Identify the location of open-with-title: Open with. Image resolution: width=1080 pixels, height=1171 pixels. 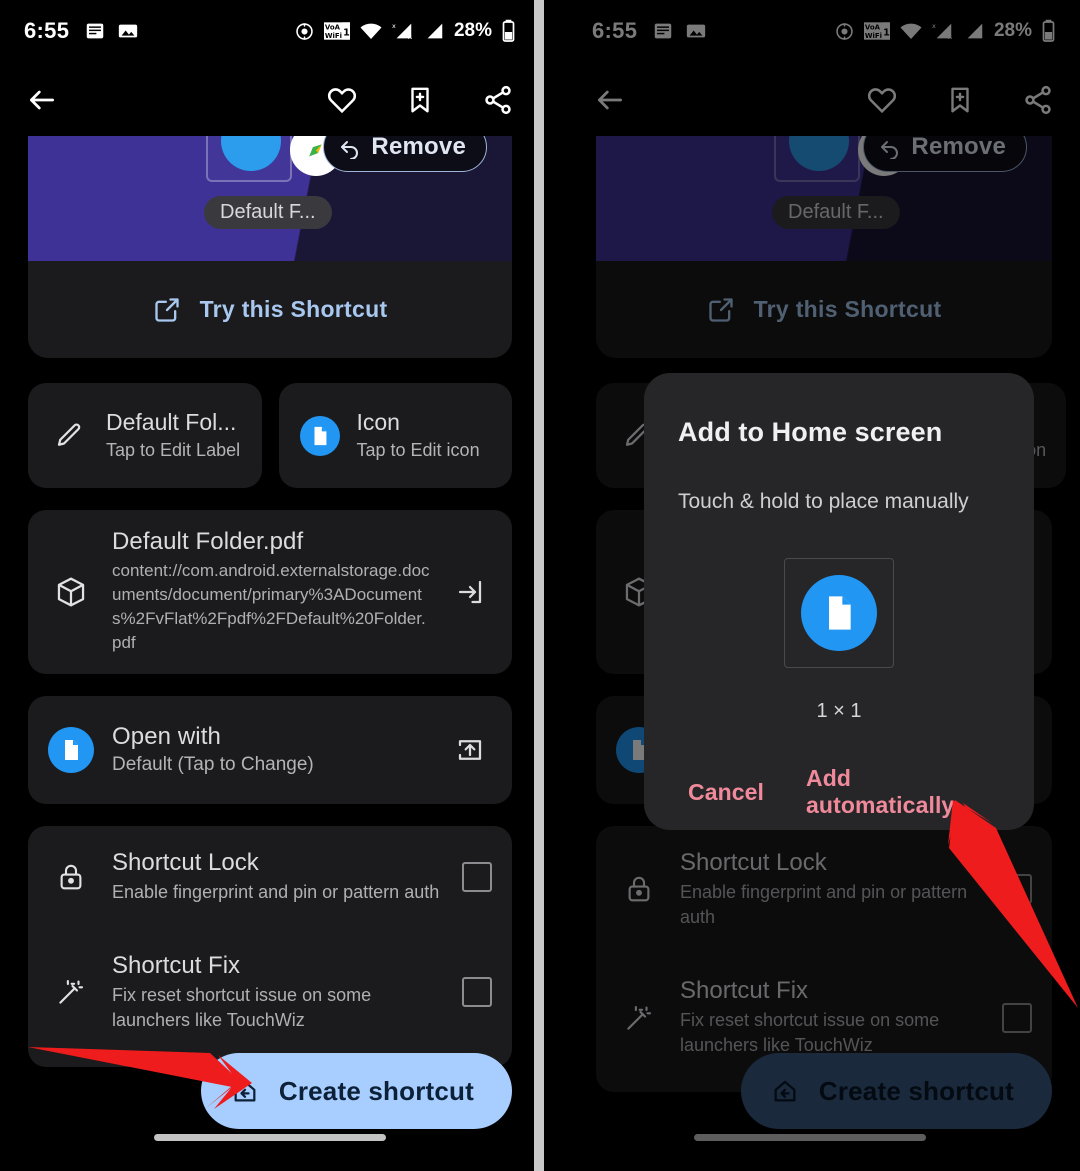
(166, 736).